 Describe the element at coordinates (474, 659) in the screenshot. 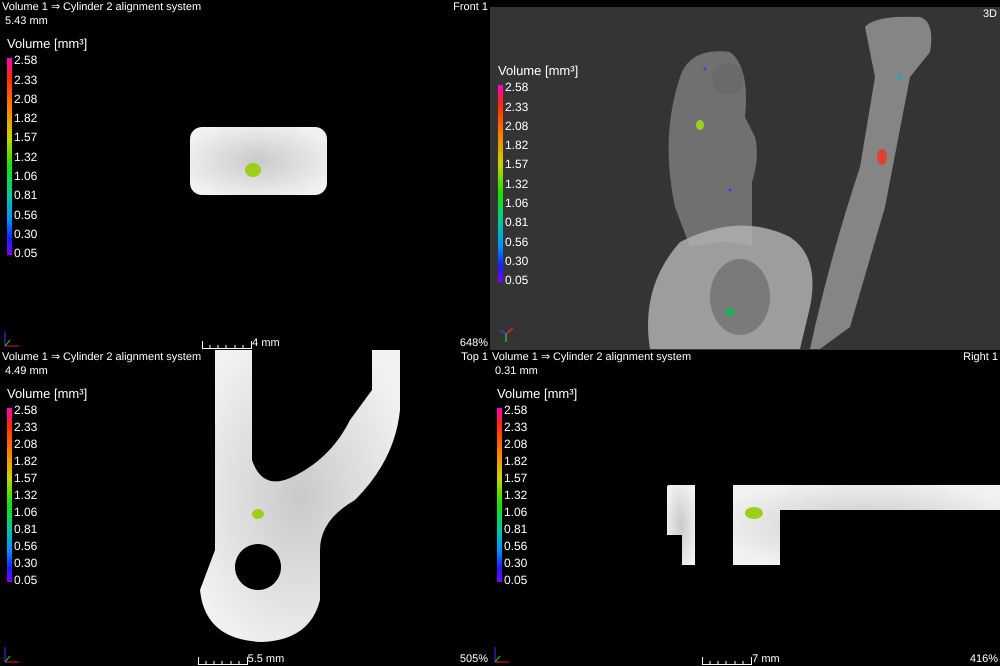

I see `zoom-level: 505%` at that location.